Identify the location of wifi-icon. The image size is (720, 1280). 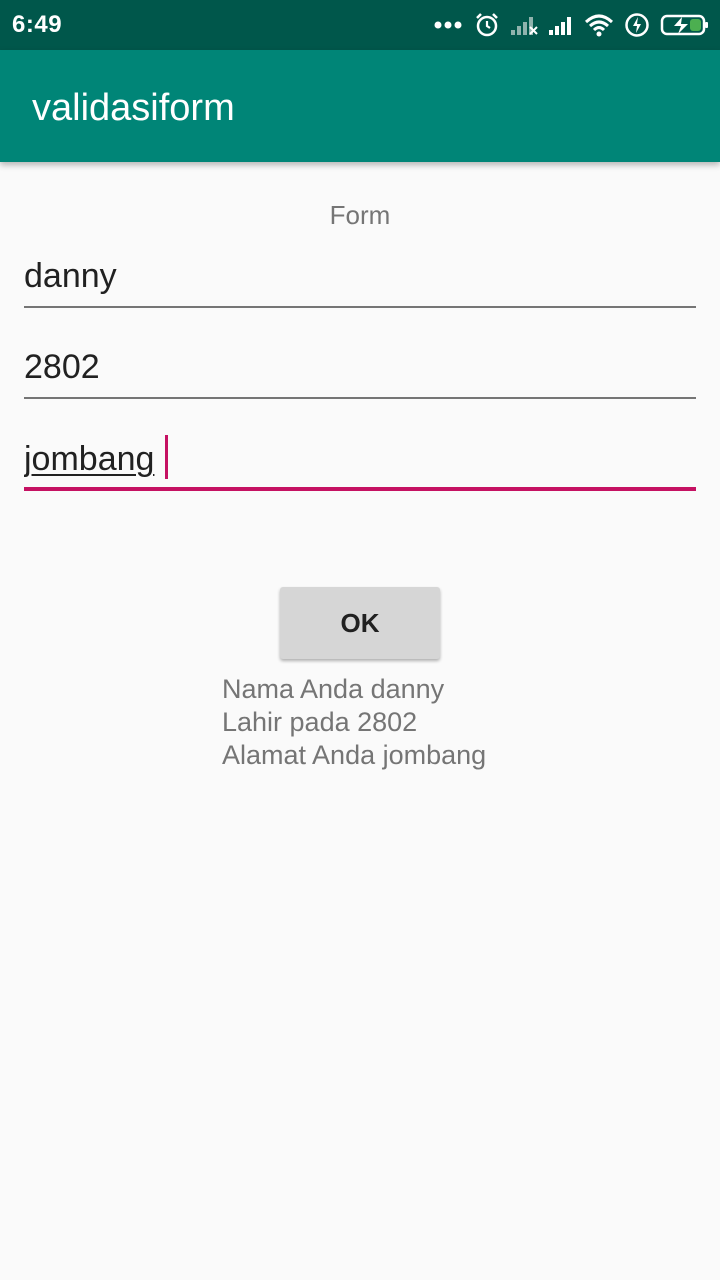
(599, 25).